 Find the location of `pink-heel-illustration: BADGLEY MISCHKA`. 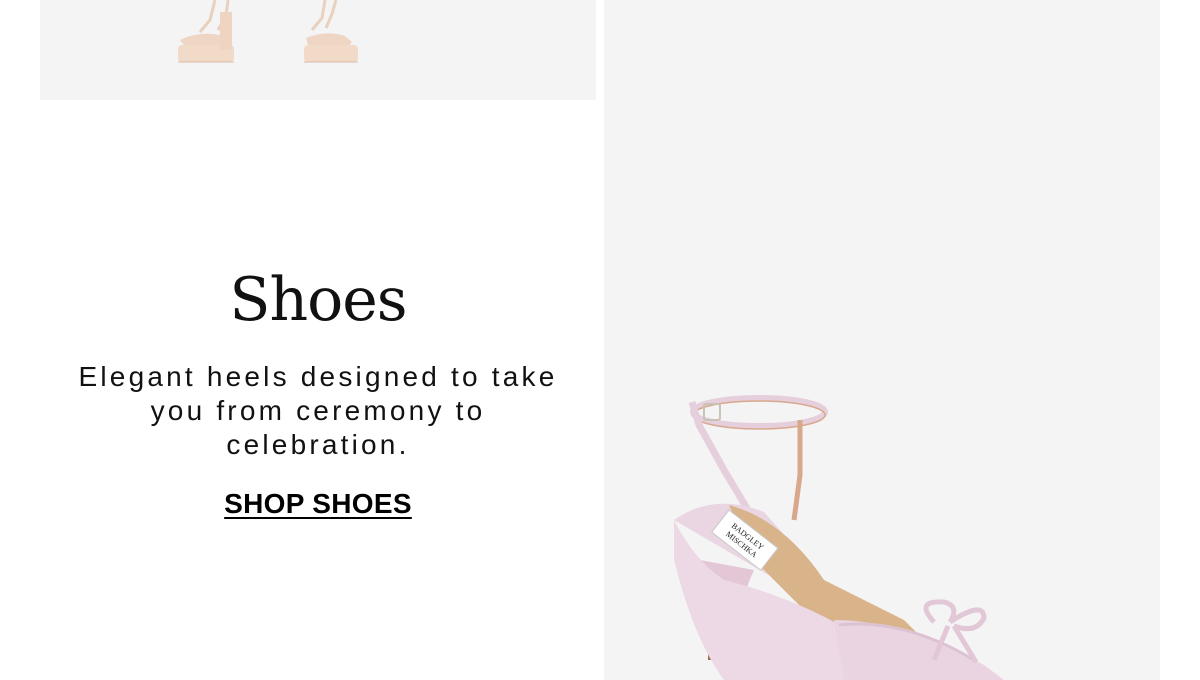

pink-heel-illustration: BADGLEY MISCHKA is located at coordinates (839, 537).